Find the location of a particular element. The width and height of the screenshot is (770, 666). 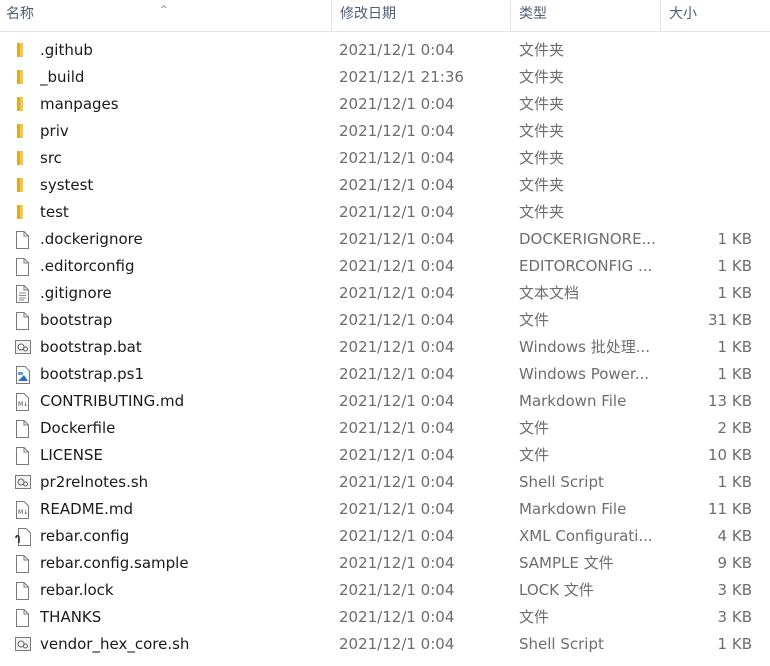

file-row: _build 2021/12/1 21:36 文件夹 is located at coordinates (385, 77).